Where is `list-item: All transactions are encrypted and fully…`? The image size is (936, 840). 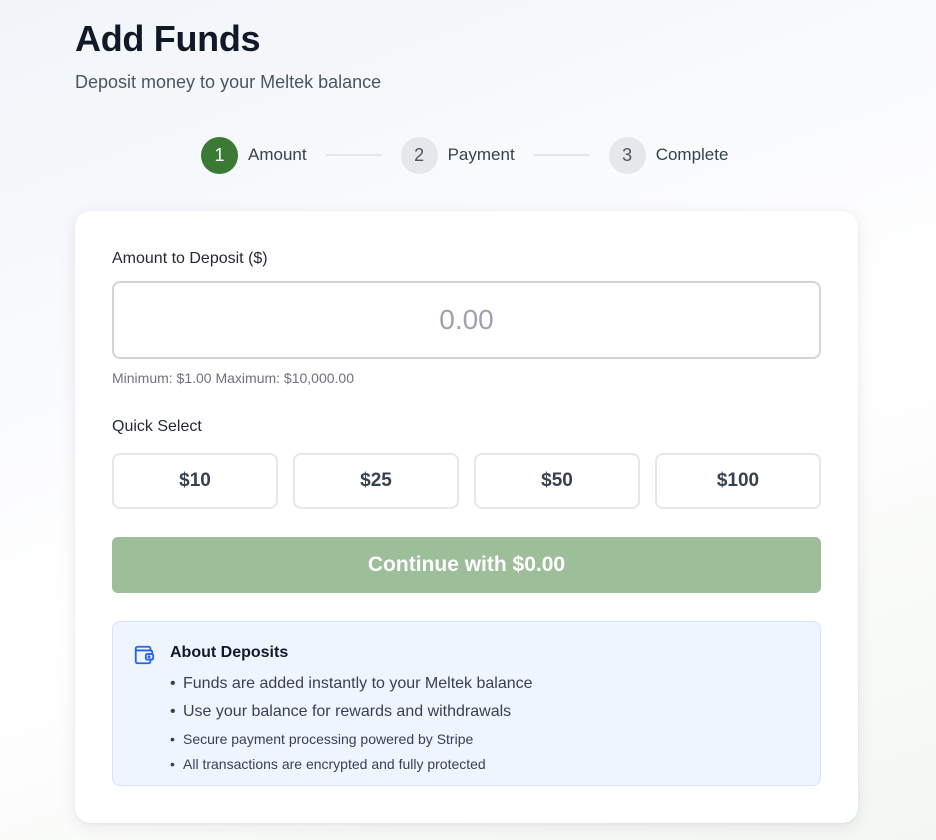 list-item: All transactions are encrypted and fully… is located at coordinates (351, 764).